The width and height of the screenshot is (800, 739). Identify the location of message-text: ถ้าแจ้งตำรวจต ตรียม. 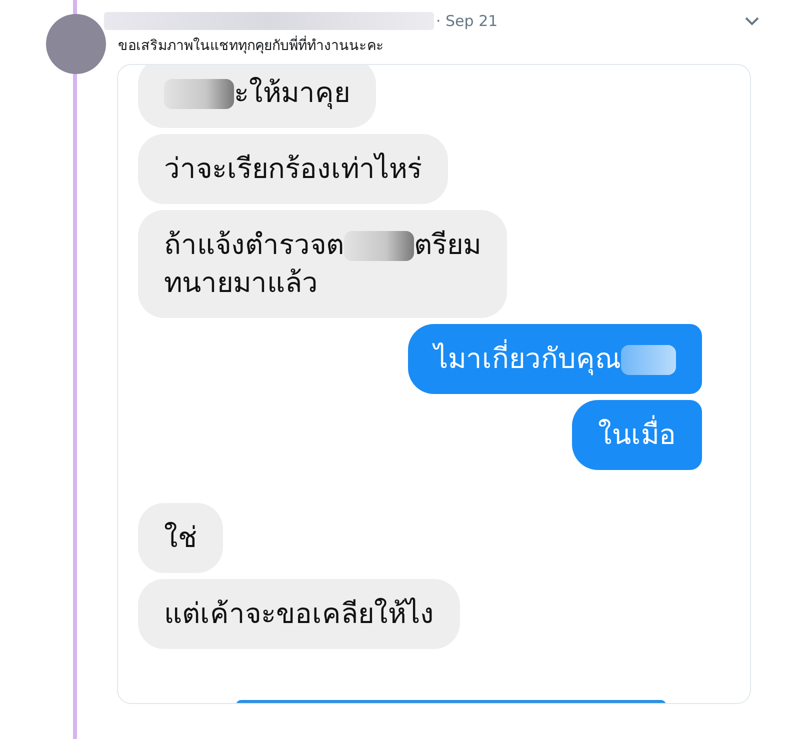
(322, 244).